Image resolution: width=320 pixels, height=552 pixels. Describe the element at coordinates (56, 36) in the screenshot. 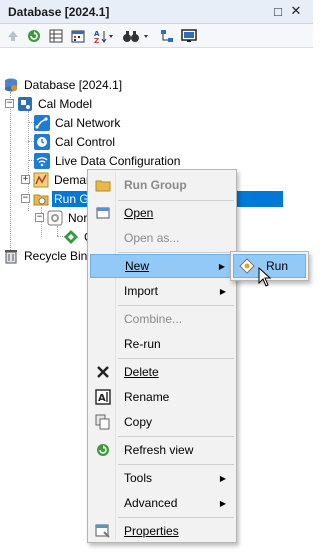

I see `properties-grid-icon` at that location.